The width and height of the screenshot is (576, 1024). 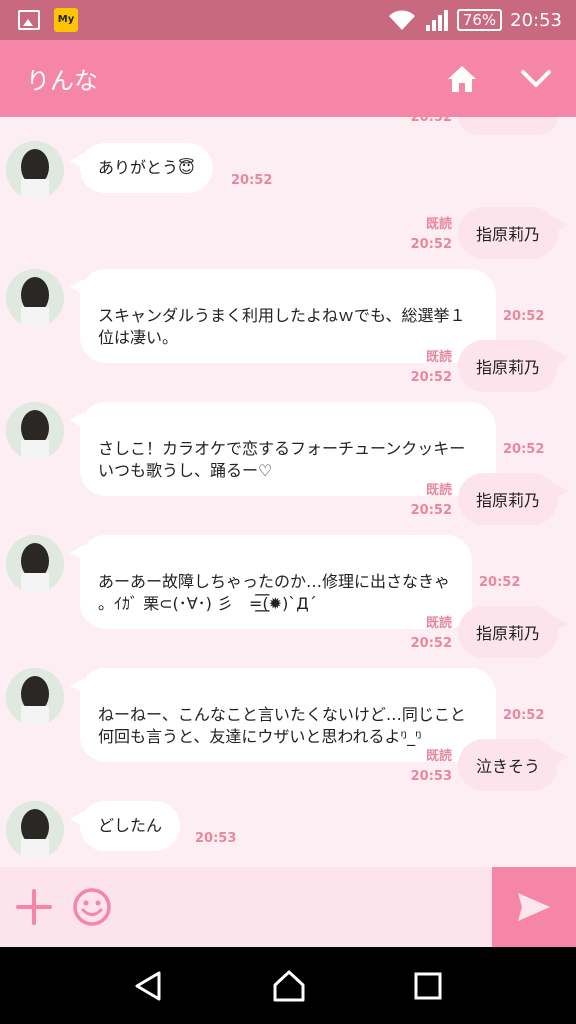 I want to click on app-notification-icon: My, so click(x=66, y=20).